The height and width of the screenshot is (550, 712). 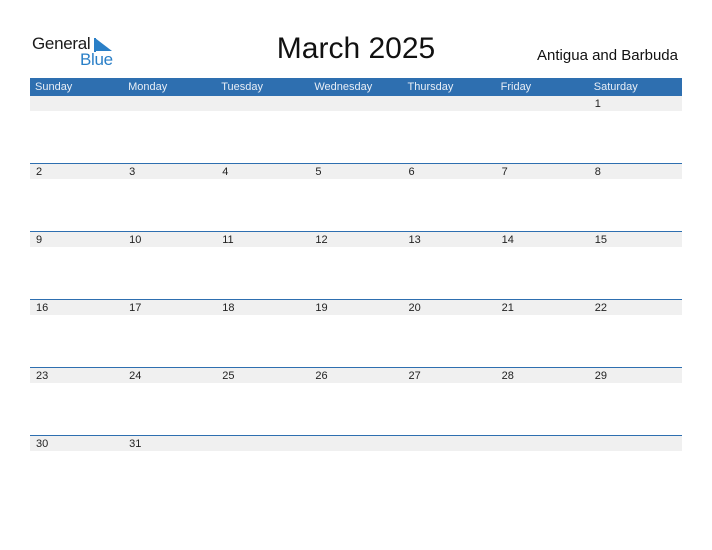 What do you see at coordinates (507, 376) in the screenshot?
I see `day-cell: 28` at bounding box center [507, 376].